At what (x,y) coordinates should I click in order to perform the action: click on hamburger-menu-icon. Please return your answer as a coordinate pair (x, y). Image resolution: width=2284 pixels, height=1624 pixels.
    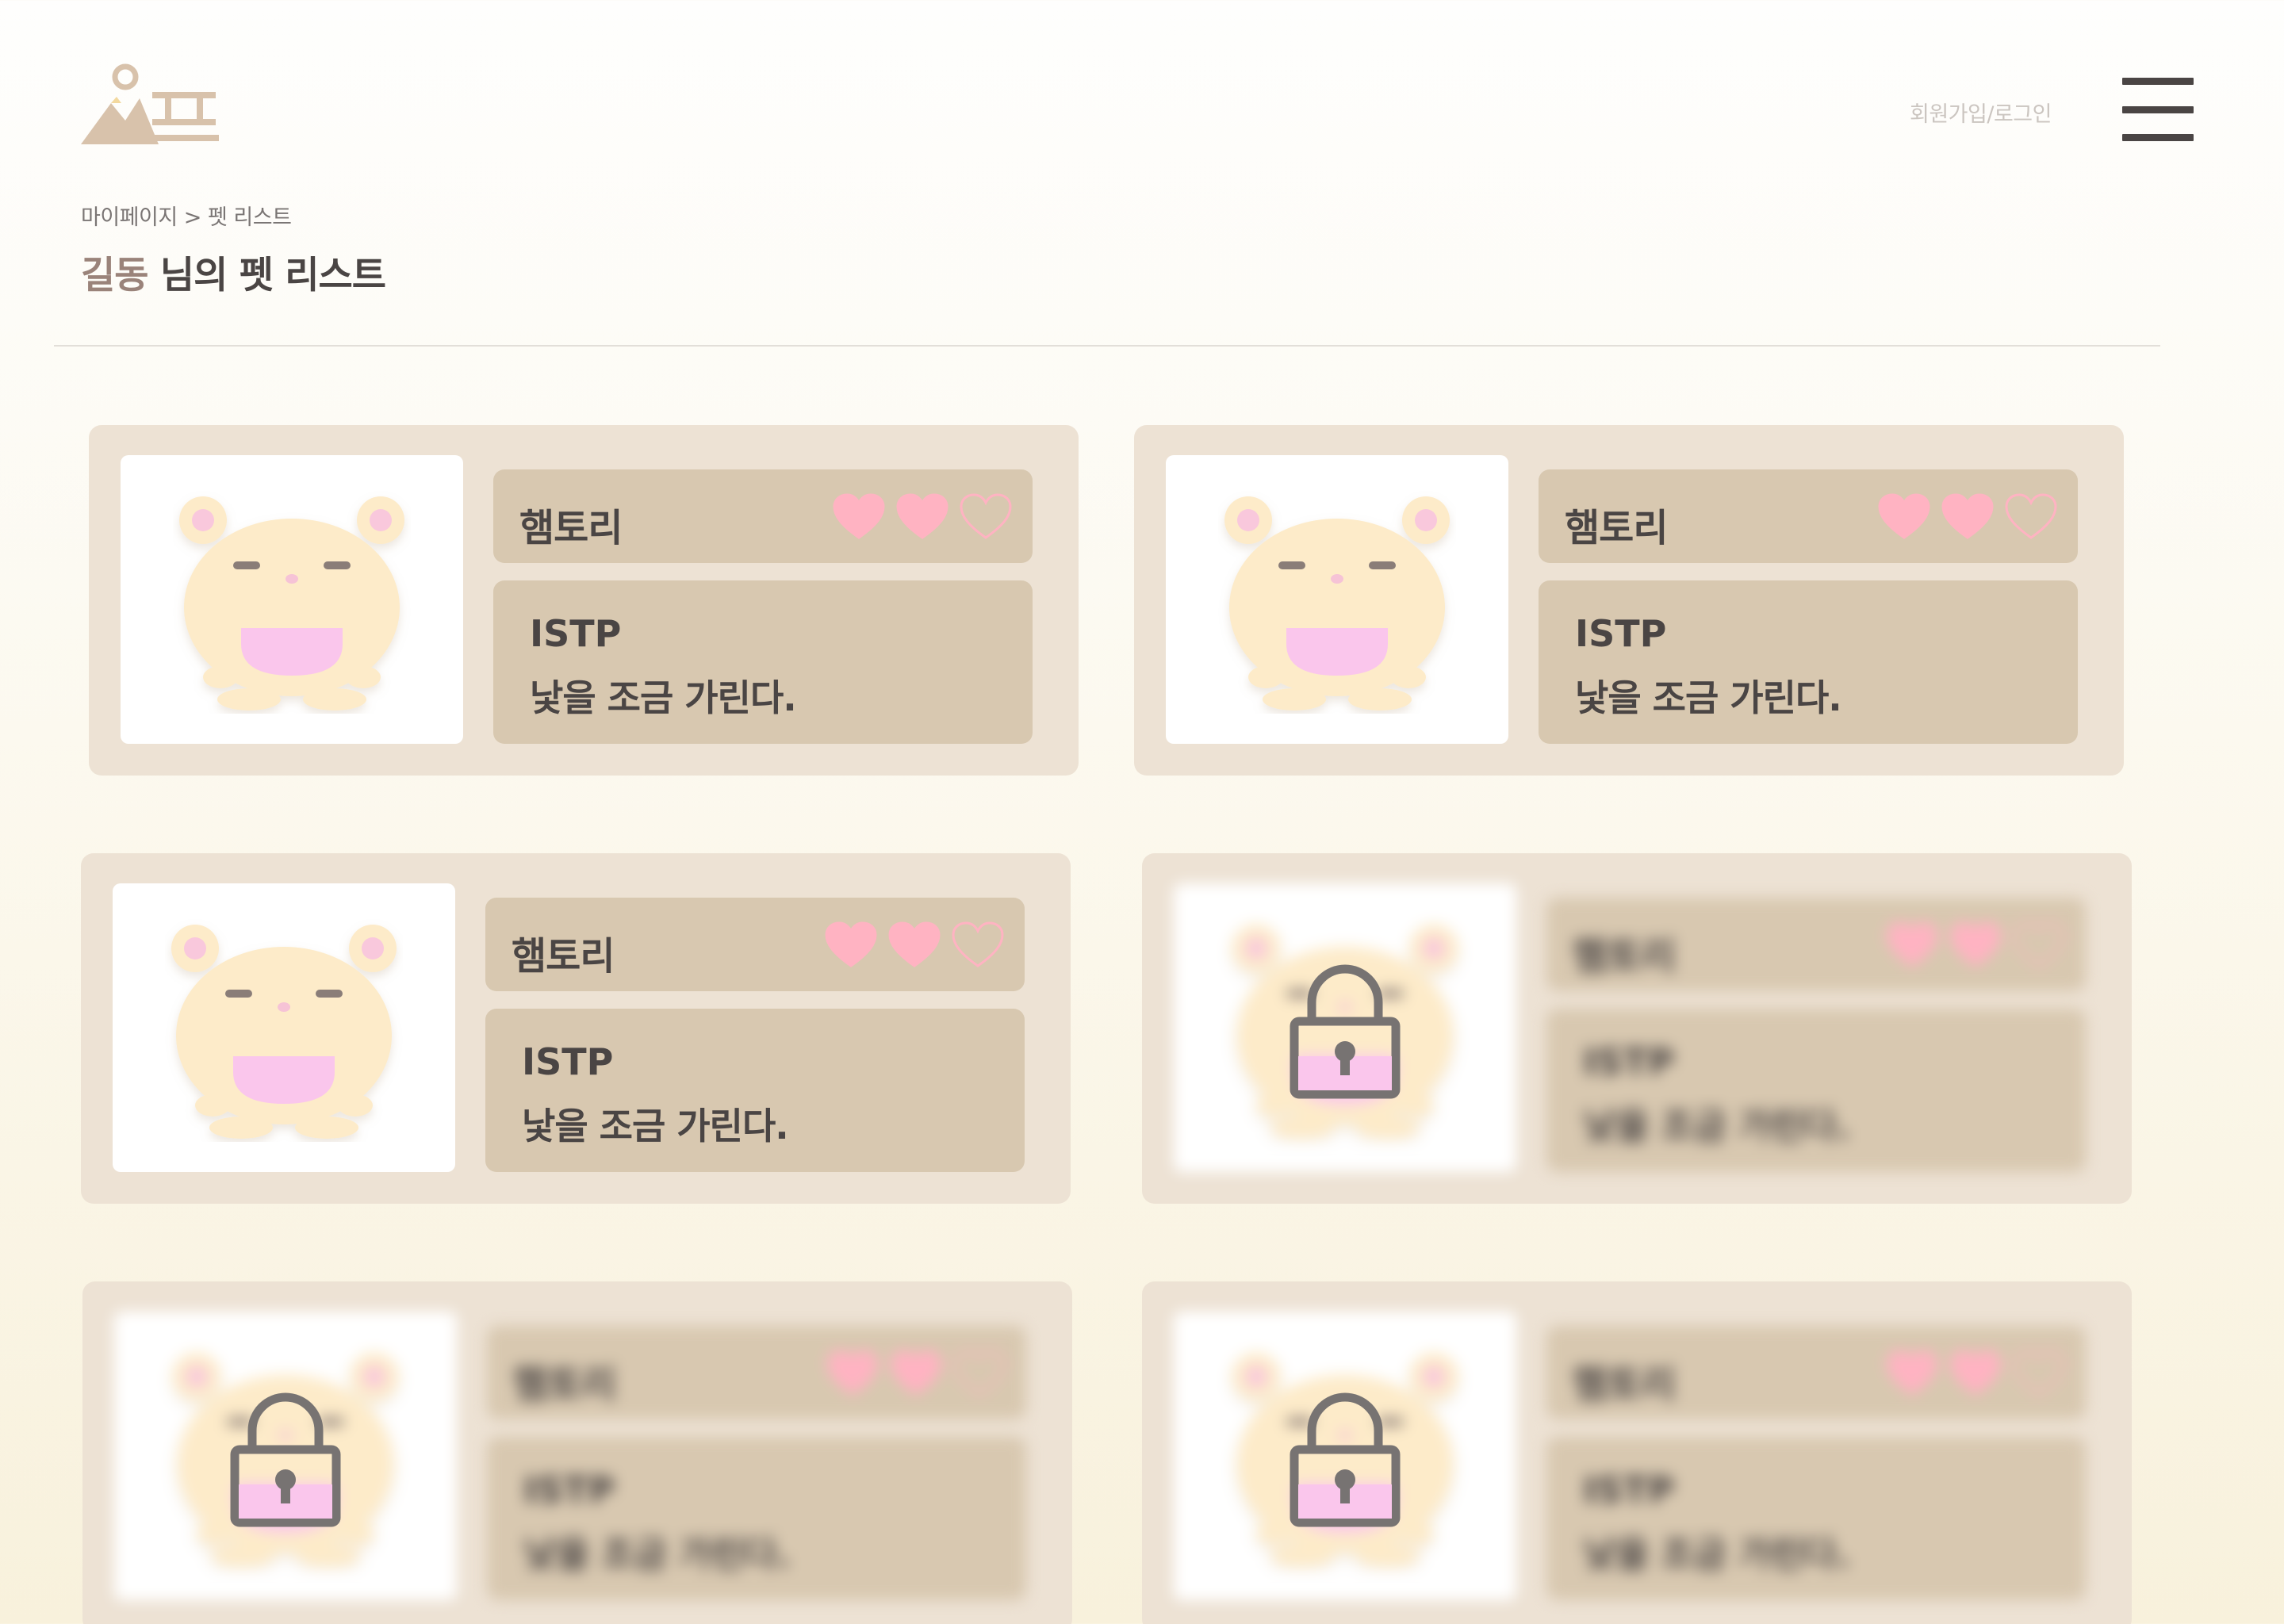
    Looking at the image, I should click on (2158, 109).